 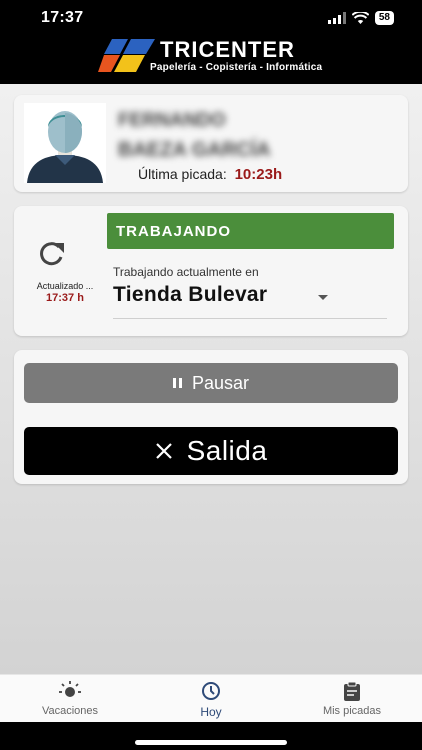 I want to click on status-time: 17:37, so click(x=62, y=17).